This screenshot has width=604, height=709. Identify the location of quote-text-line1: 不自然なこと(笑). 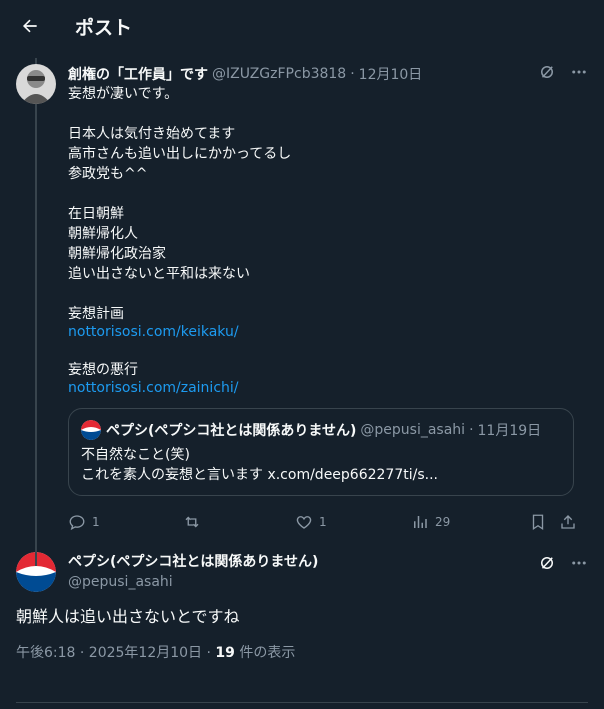
(135, 455).